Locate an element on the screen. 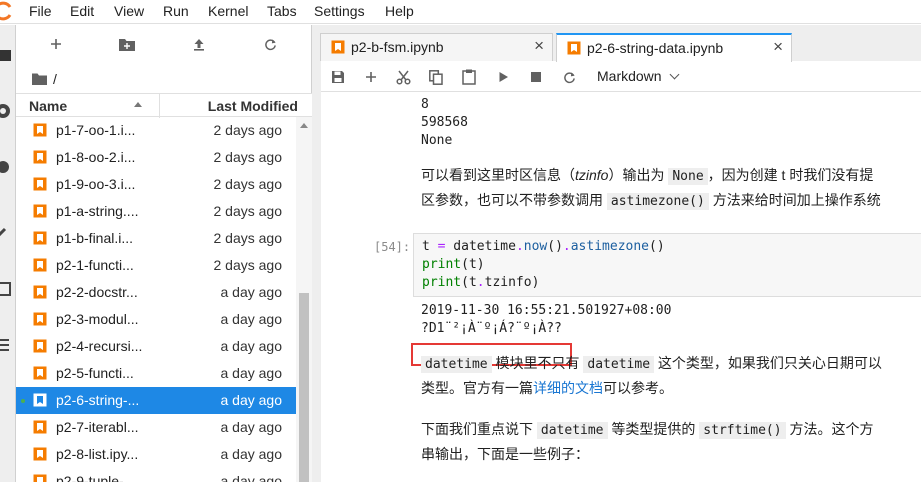 The image size is (921, 482). md-emphasis: tzinfo is located at coordinates (592, 175).